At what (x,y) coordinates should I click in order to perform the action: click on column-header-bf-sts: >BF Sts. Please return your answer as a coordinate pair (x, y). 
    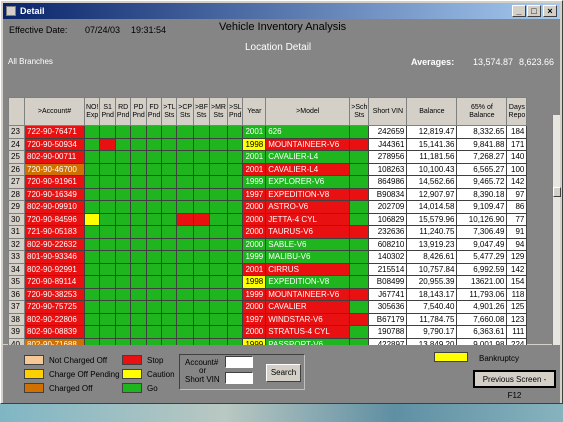
    Looking at the image, I should click on (201, 111).